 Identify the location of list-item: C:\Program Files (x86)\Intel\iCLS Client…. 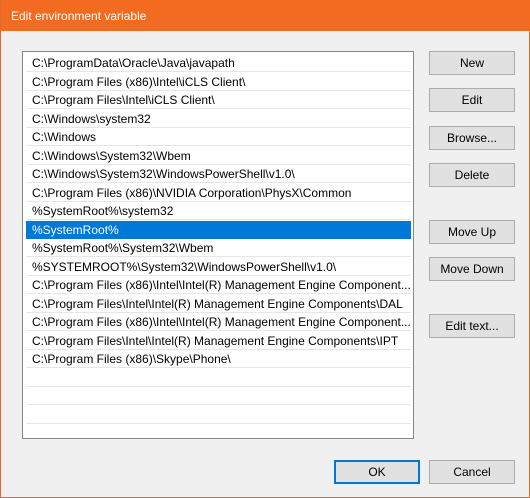
(218, 82).